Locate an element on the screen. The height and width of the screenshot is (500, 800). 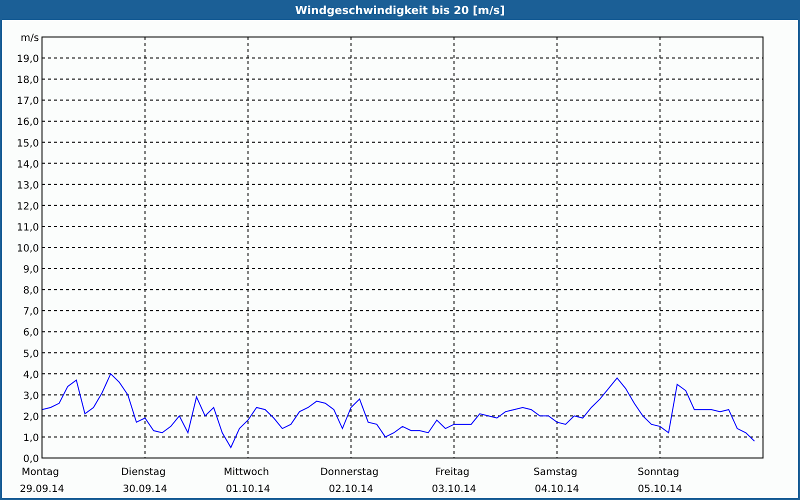
y-tick-label: 11,0 is located at coordinates (27, 228).